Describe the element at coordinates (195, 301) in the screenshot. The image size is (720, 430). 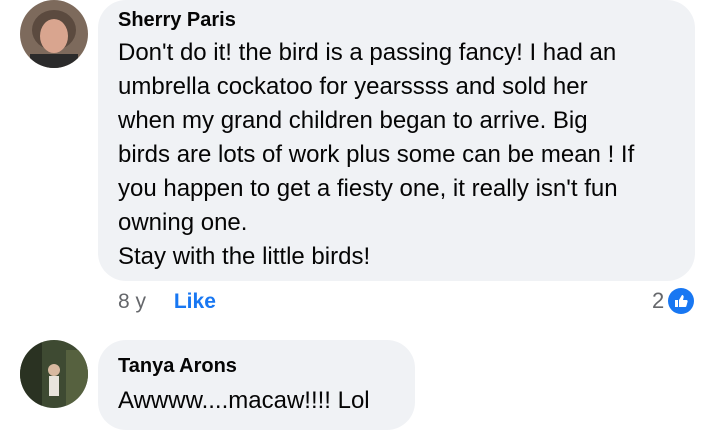
I see `like-button: Like` at that location.